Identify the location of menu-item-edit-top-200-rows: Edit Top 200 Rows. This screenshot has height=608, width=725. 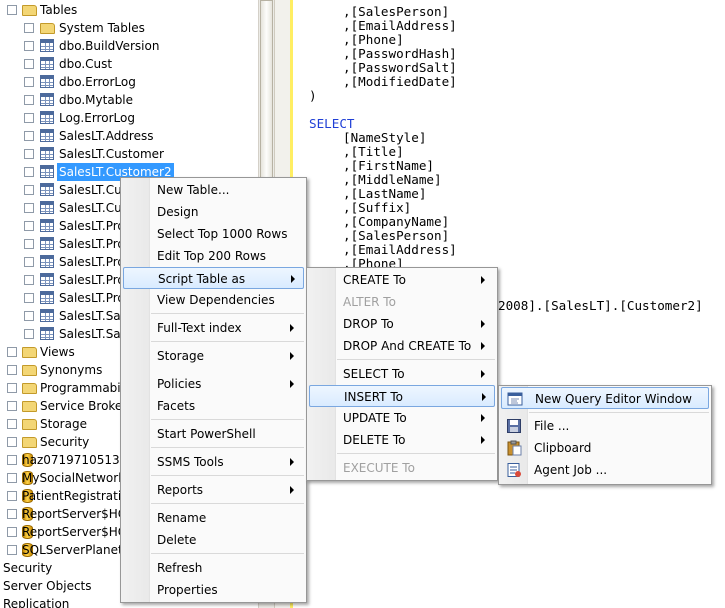
(213, 256).